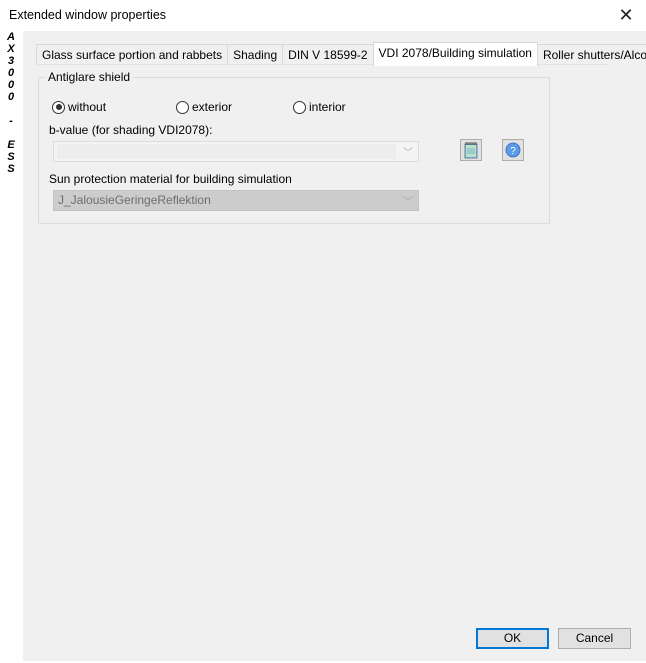 This screenshot has height=663, width=646. Describe the element at coordinates (591, 54) in the screenshot. I see `tab-roller-shutters-alcoves: Roller shutters/Alcoves` at that location.